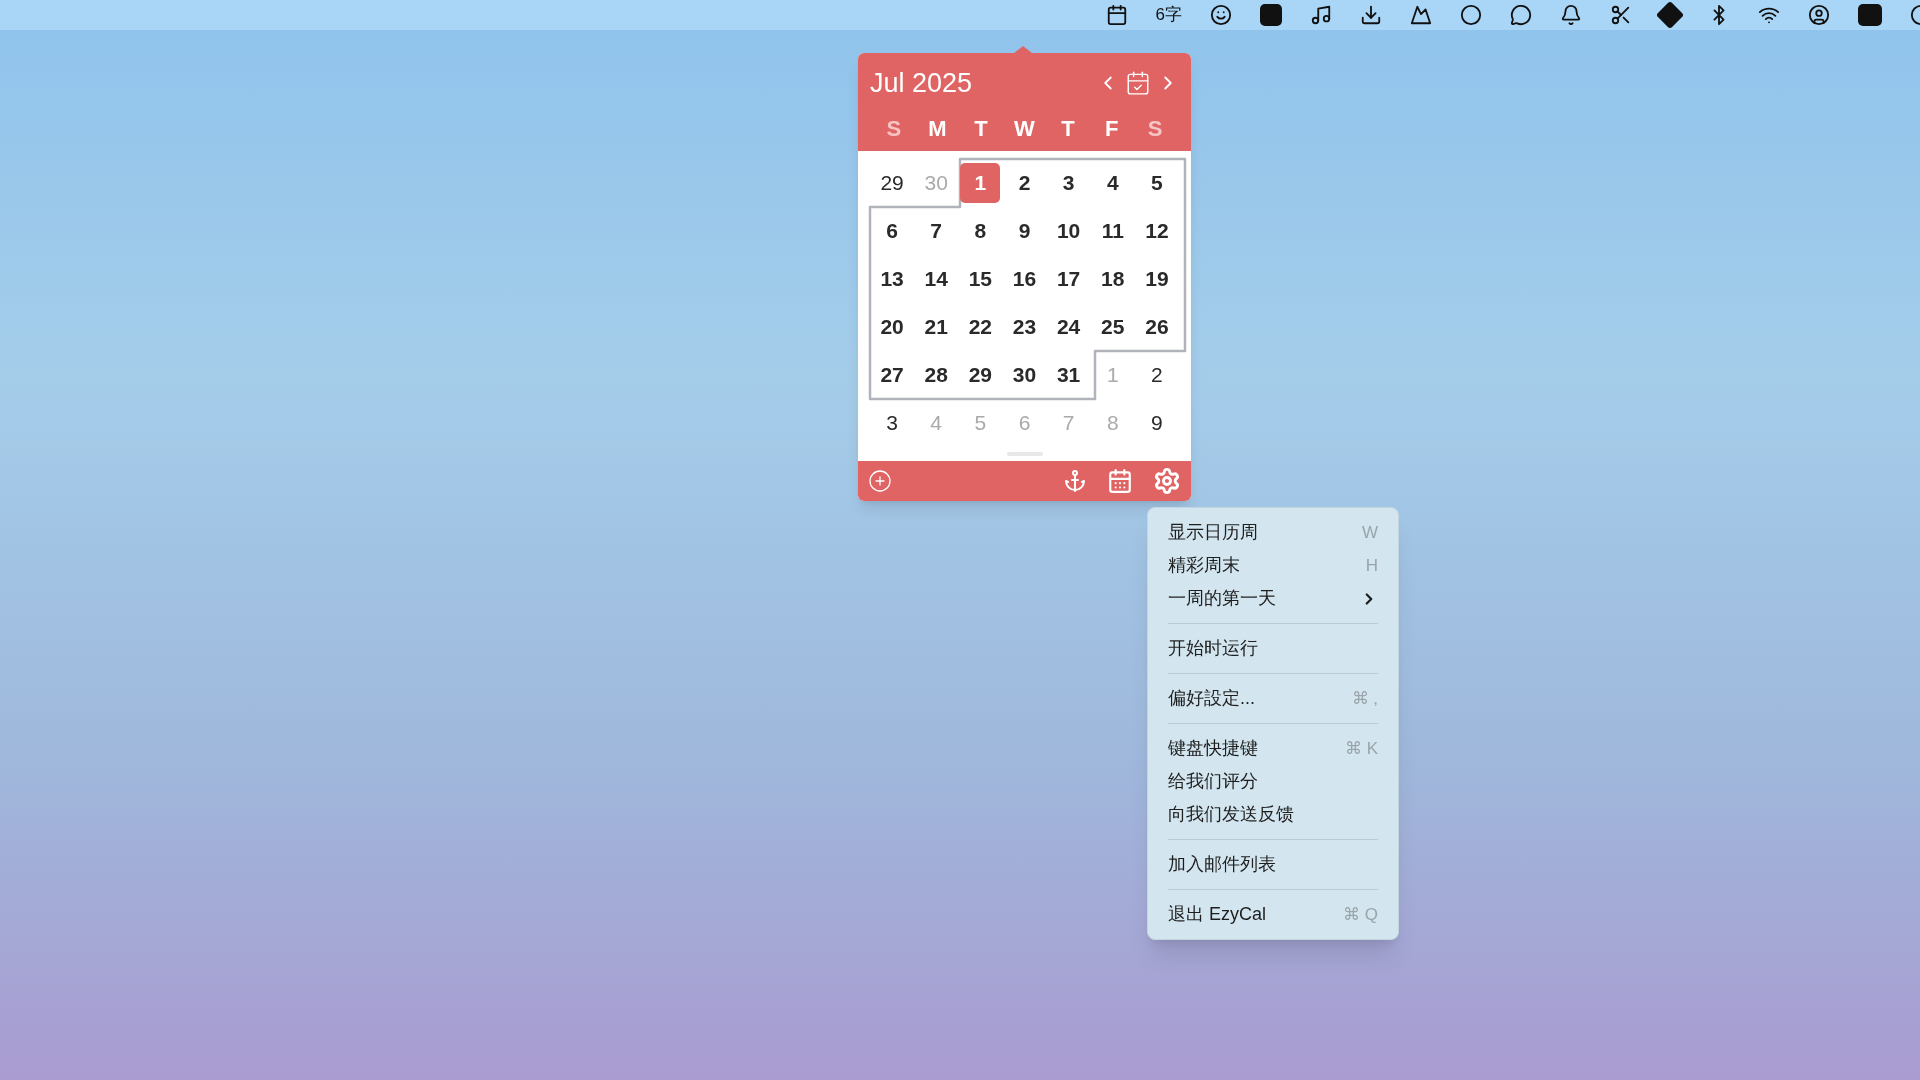  I want to click on menu-item: 键盘快捷键 ⌘ K, so click(1273, 748).